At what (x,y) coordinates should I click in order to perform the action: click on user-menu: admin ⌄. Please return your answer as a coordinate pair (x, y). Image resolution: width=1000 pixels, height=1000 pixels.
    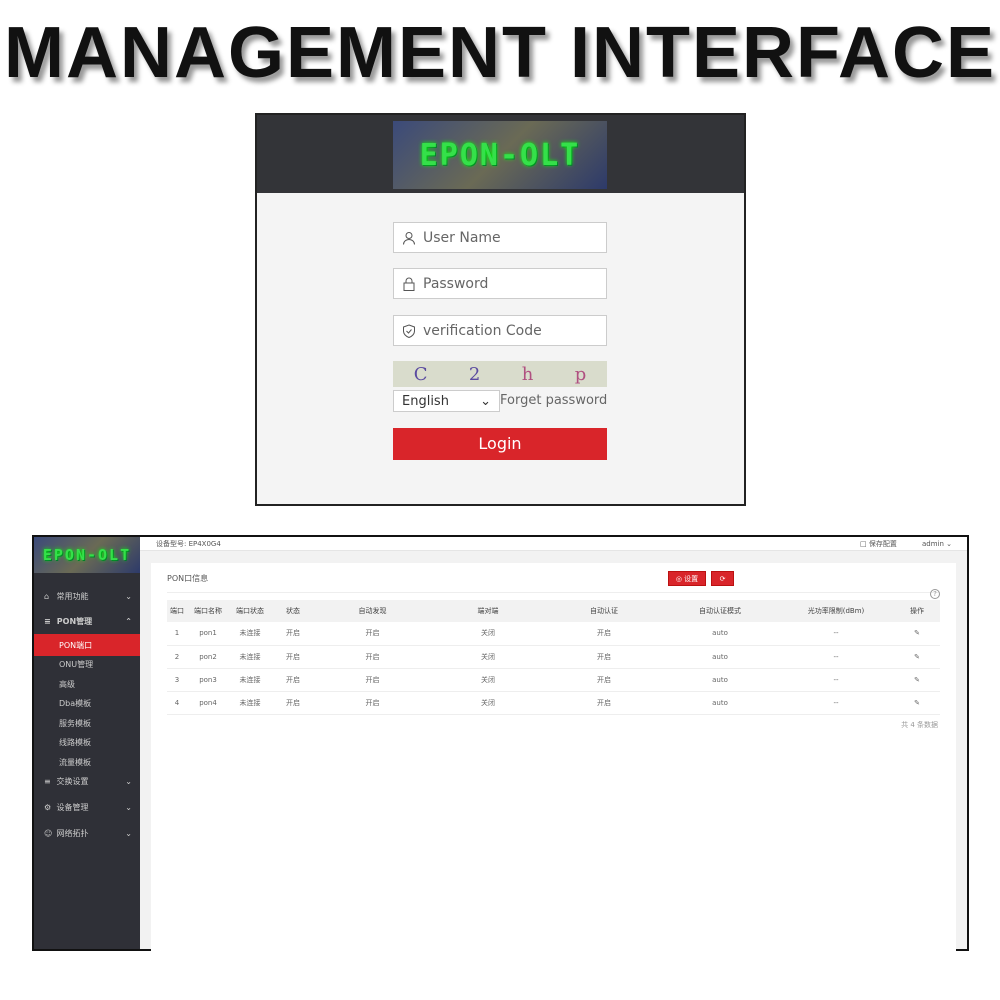
    Looking at the image, I should click on (937, 544).